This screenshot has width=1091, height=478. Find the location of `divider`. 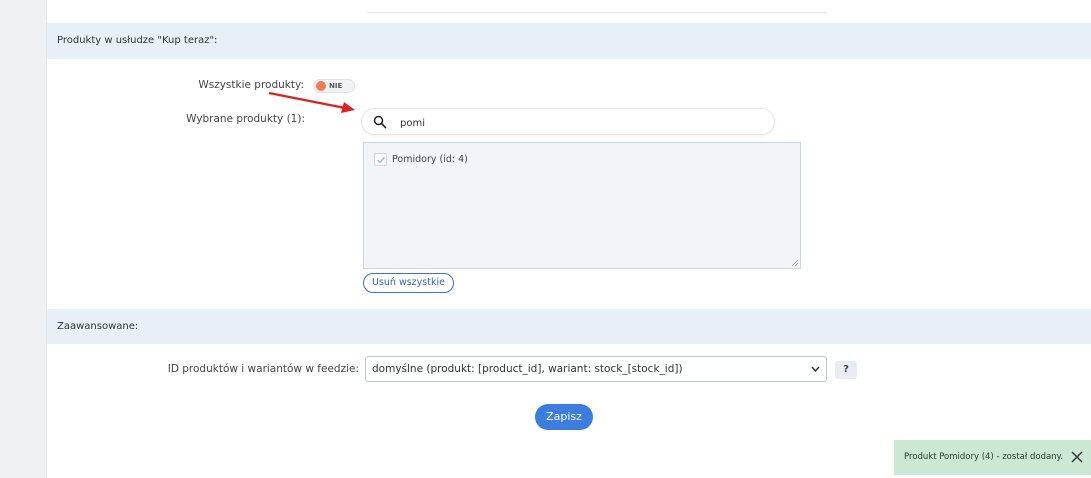

divider is located at coordinates (597, 12).